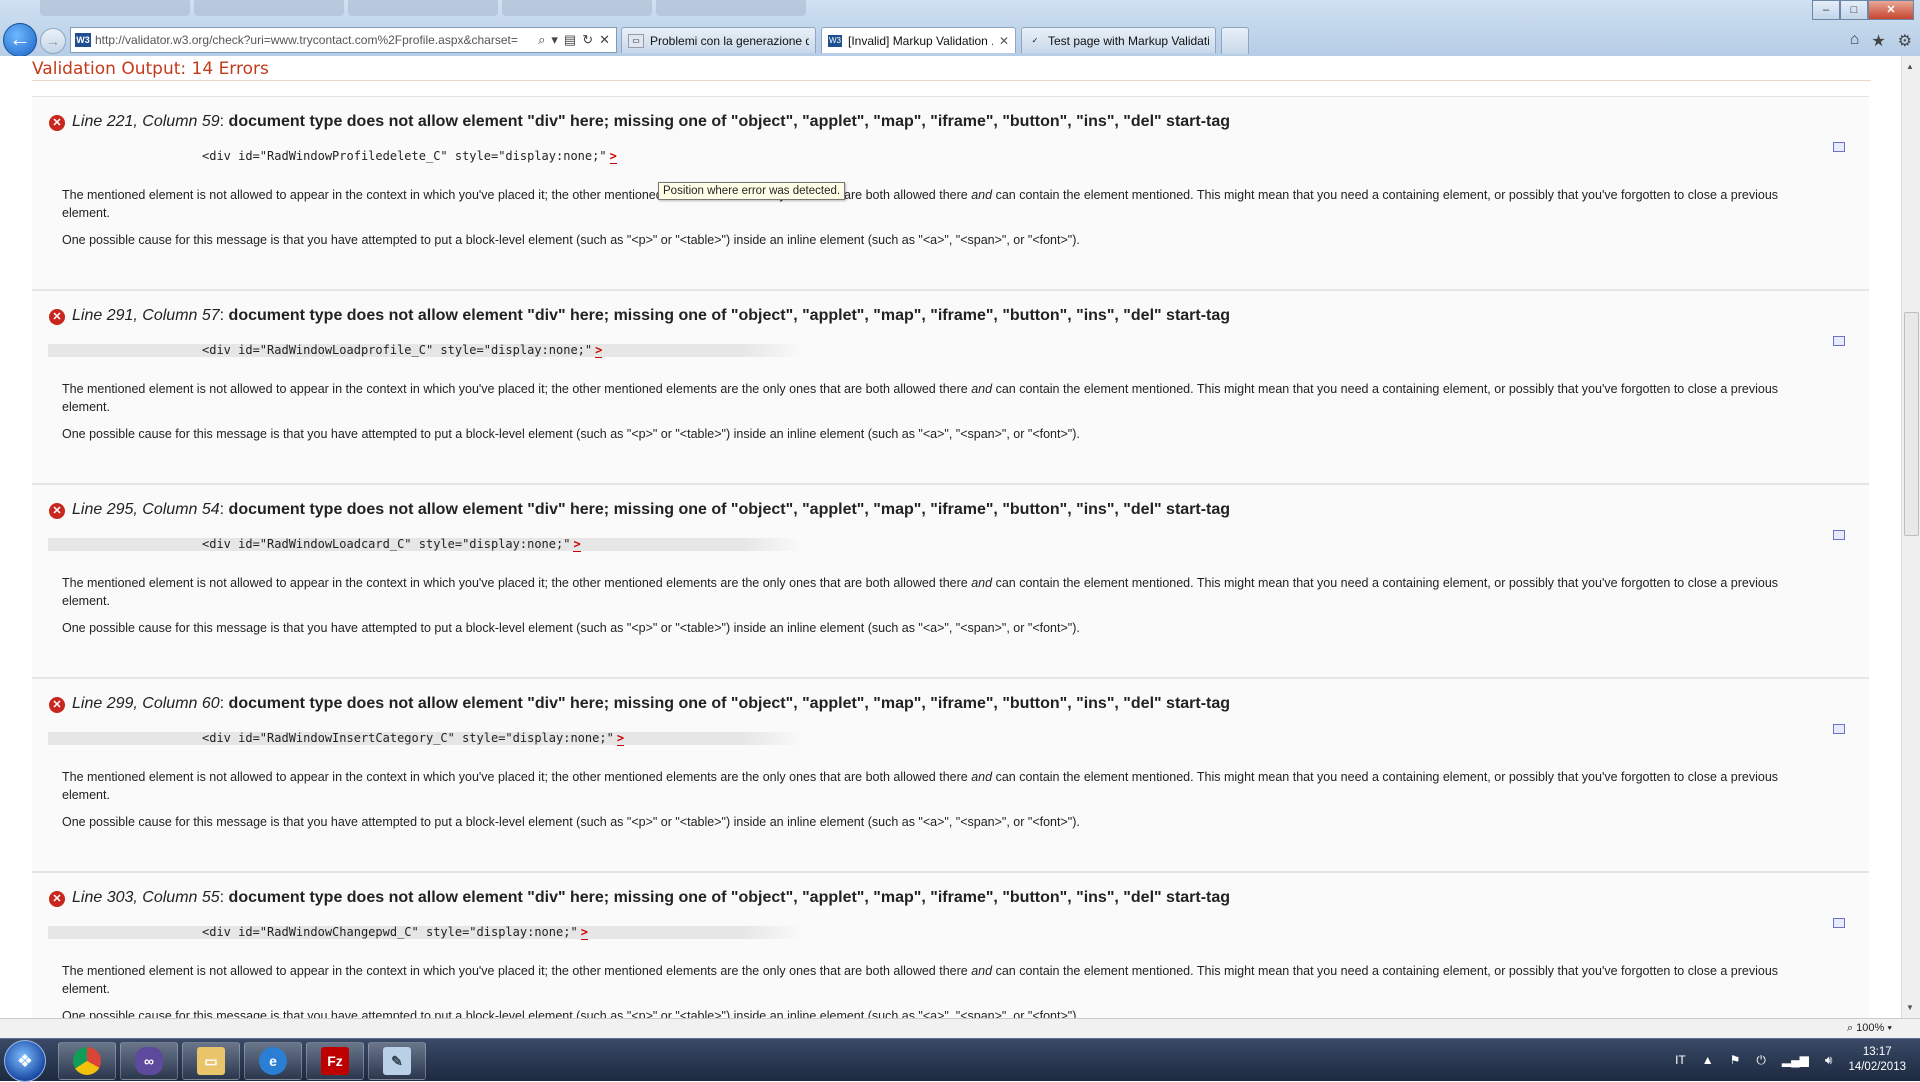  Describe the element at coordinates (1850, 1028) in the screenshot. I see `zoom-icon: ⌕` at that location.